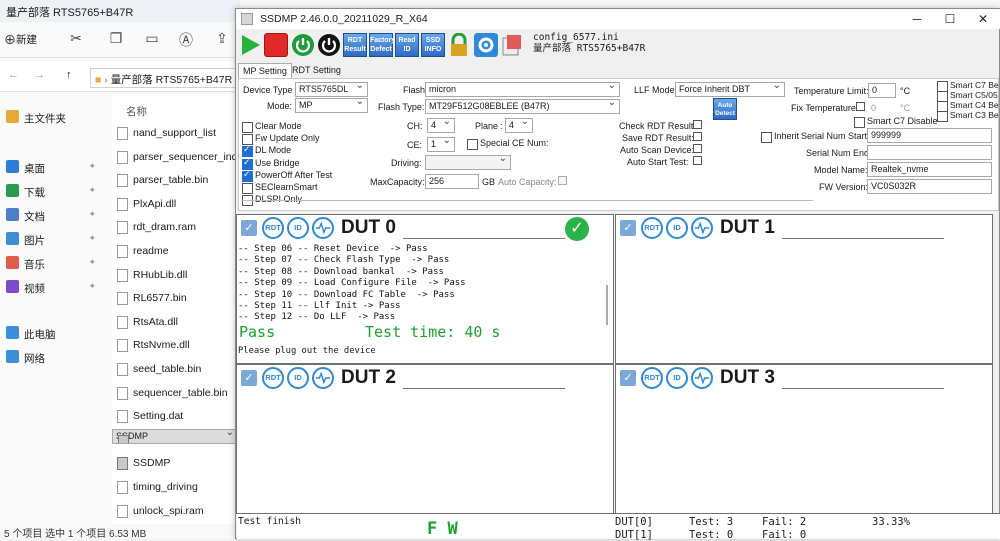 The image size is (1000, 541). Describe the element at coordinates (562, 180) in the screenshot. I see `auto-capacity-checkbox` at that location.